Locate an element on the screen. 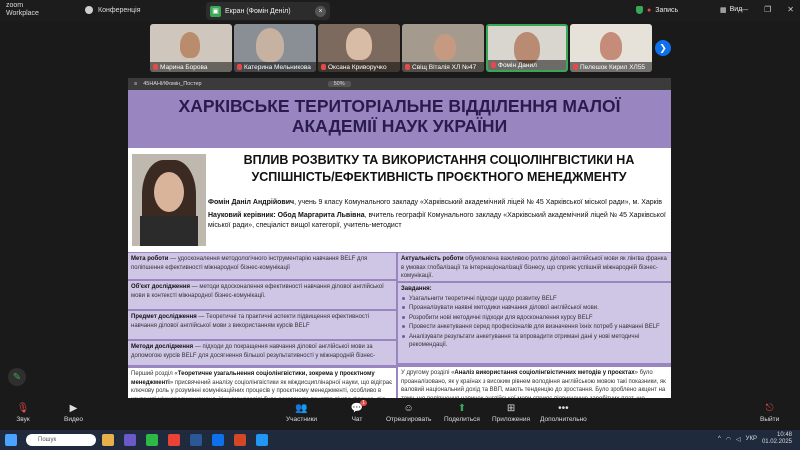 This screenshot has height=450, width=800. section1-intro: Перший розділ « is located at coordinates (154, 374).